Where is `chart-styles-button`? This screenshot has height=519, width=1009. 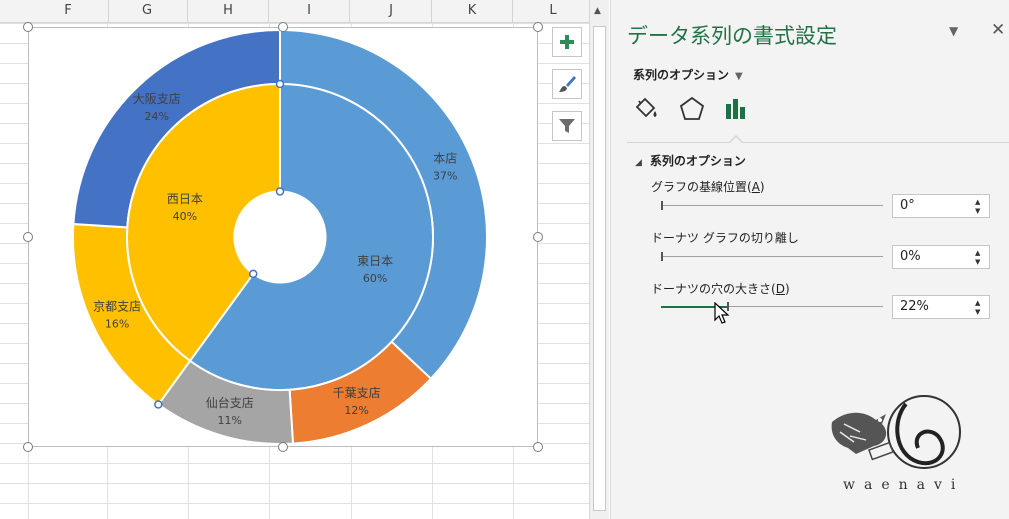 chart-styles-button is located at coordinates (567, 84).